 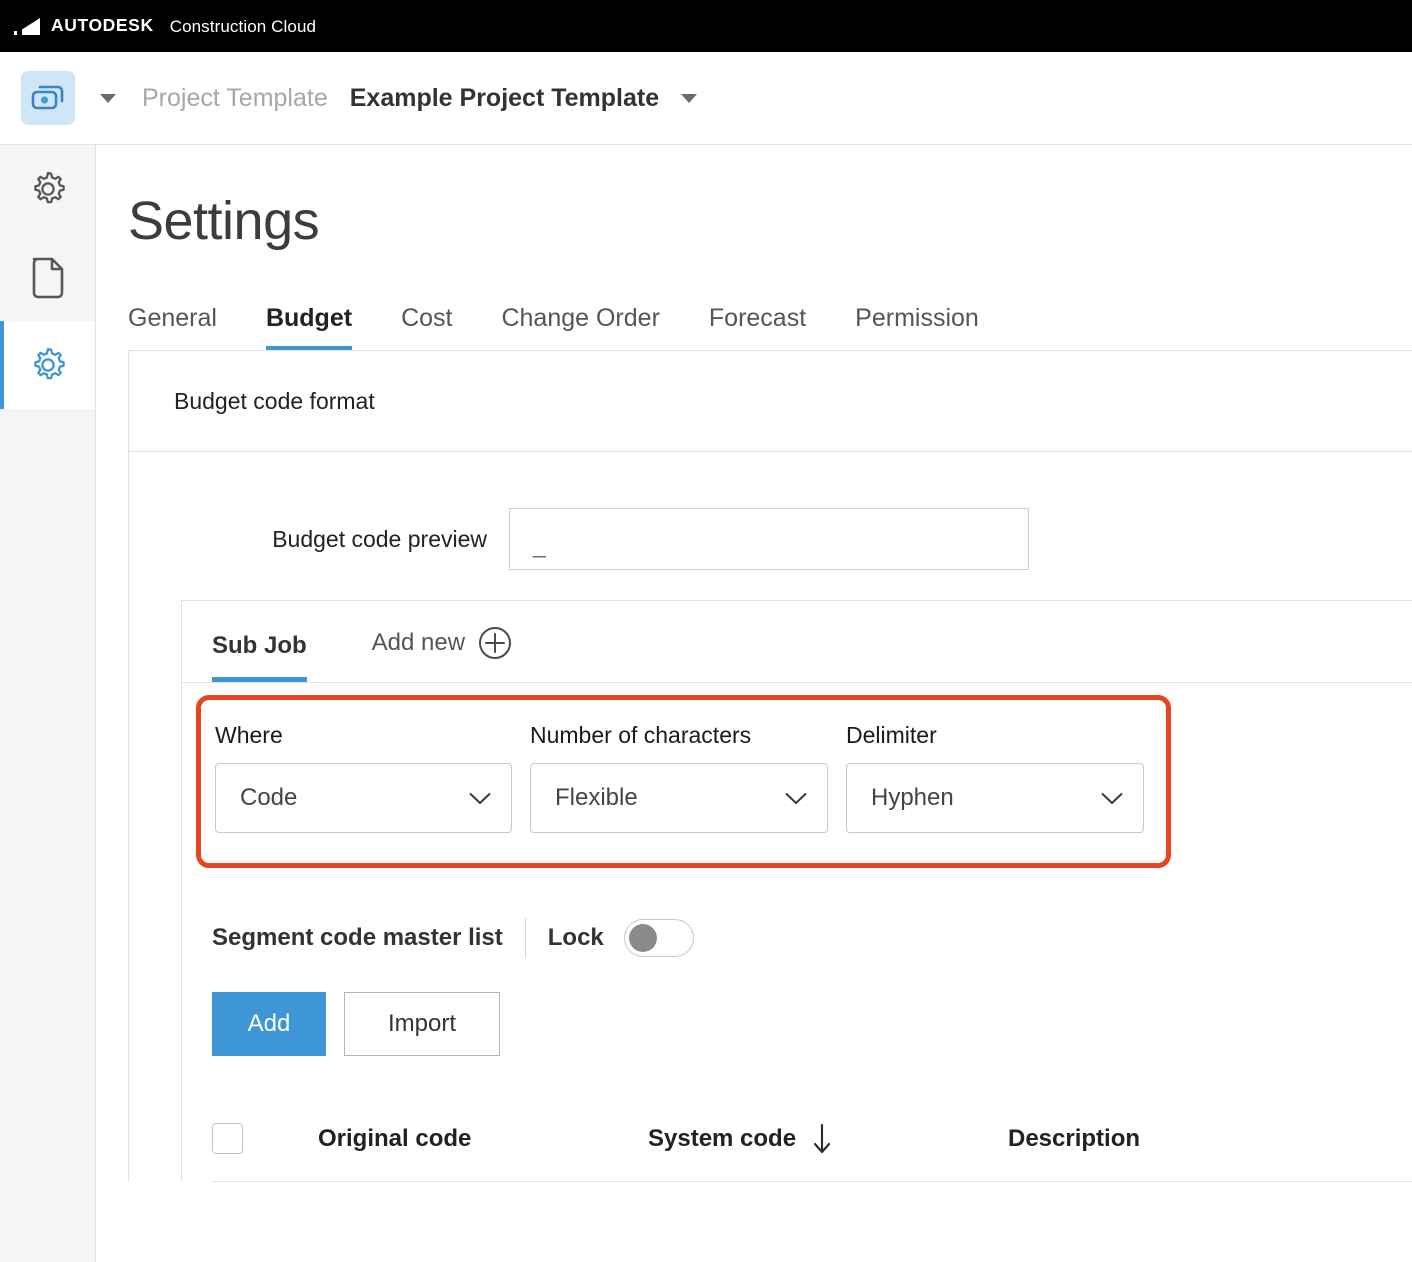 What do you see at coordinates (812, 1024) in the screenshot?
I see `segment-actions: Add Import` at bounding box center [812, 1024].